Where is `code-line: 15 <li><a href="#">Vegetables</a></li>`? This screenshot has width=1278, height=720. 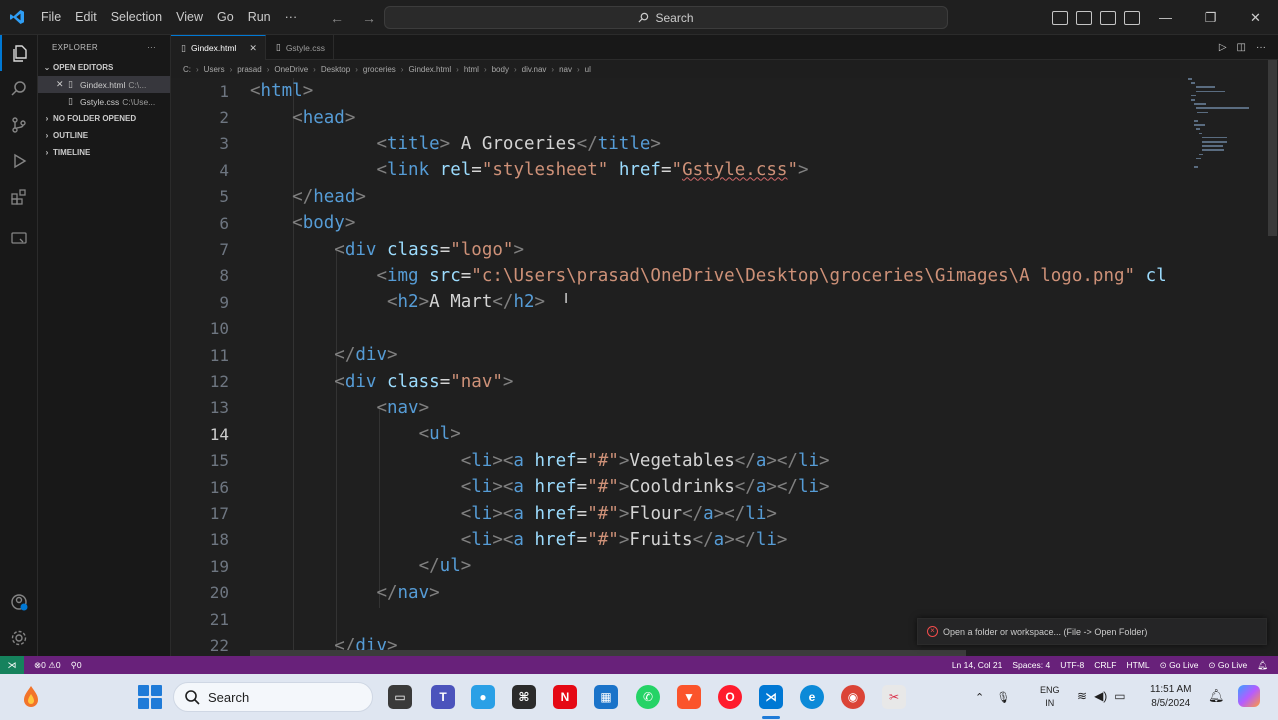 code-line: 15 <li><a href="#">Vegetables</a></li> is located at coordinates (500, 461).